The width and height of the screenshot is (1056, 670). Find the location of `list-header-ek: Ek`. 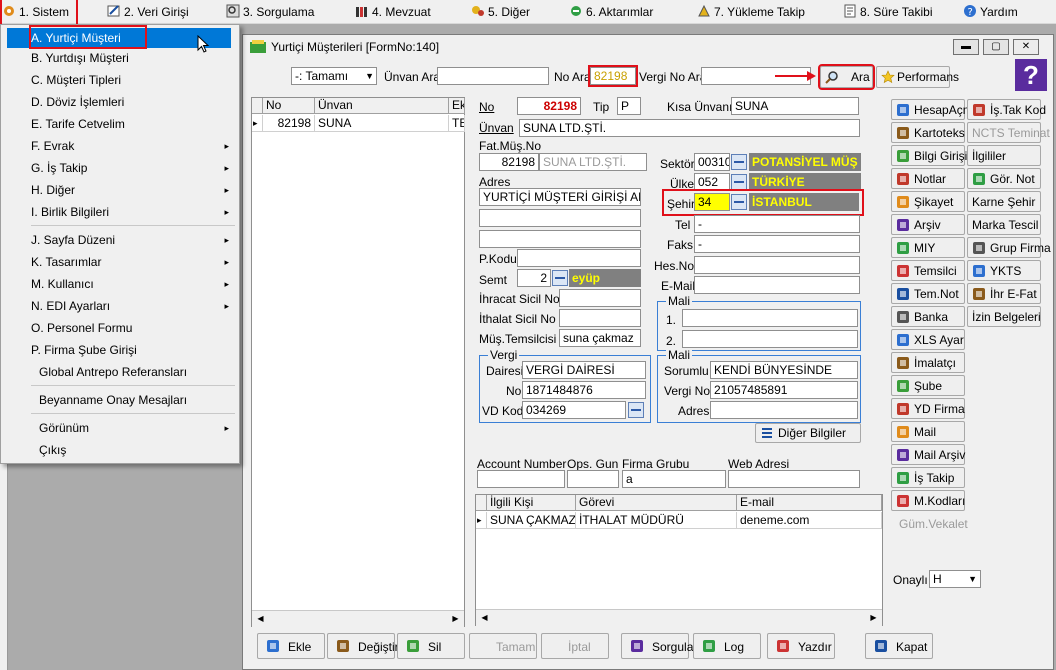

list-header-ek: Ek is located at coordinates (457, 106).